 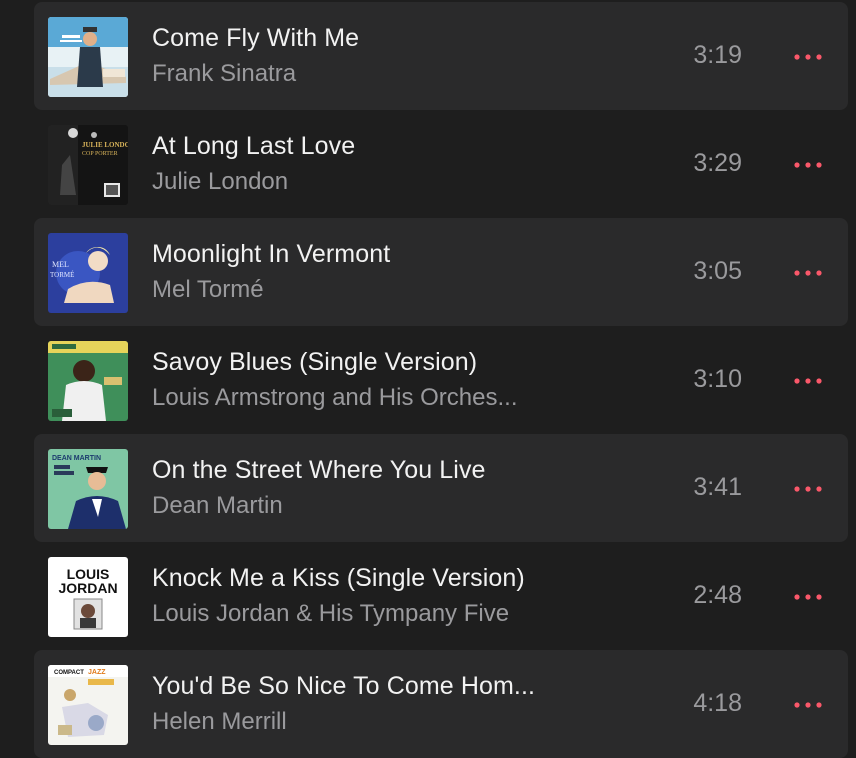 What do you see at coordinates (87, 588) in the screenshot?
I see `artwork-text: JORDAN` at bounding box center [87, 588].